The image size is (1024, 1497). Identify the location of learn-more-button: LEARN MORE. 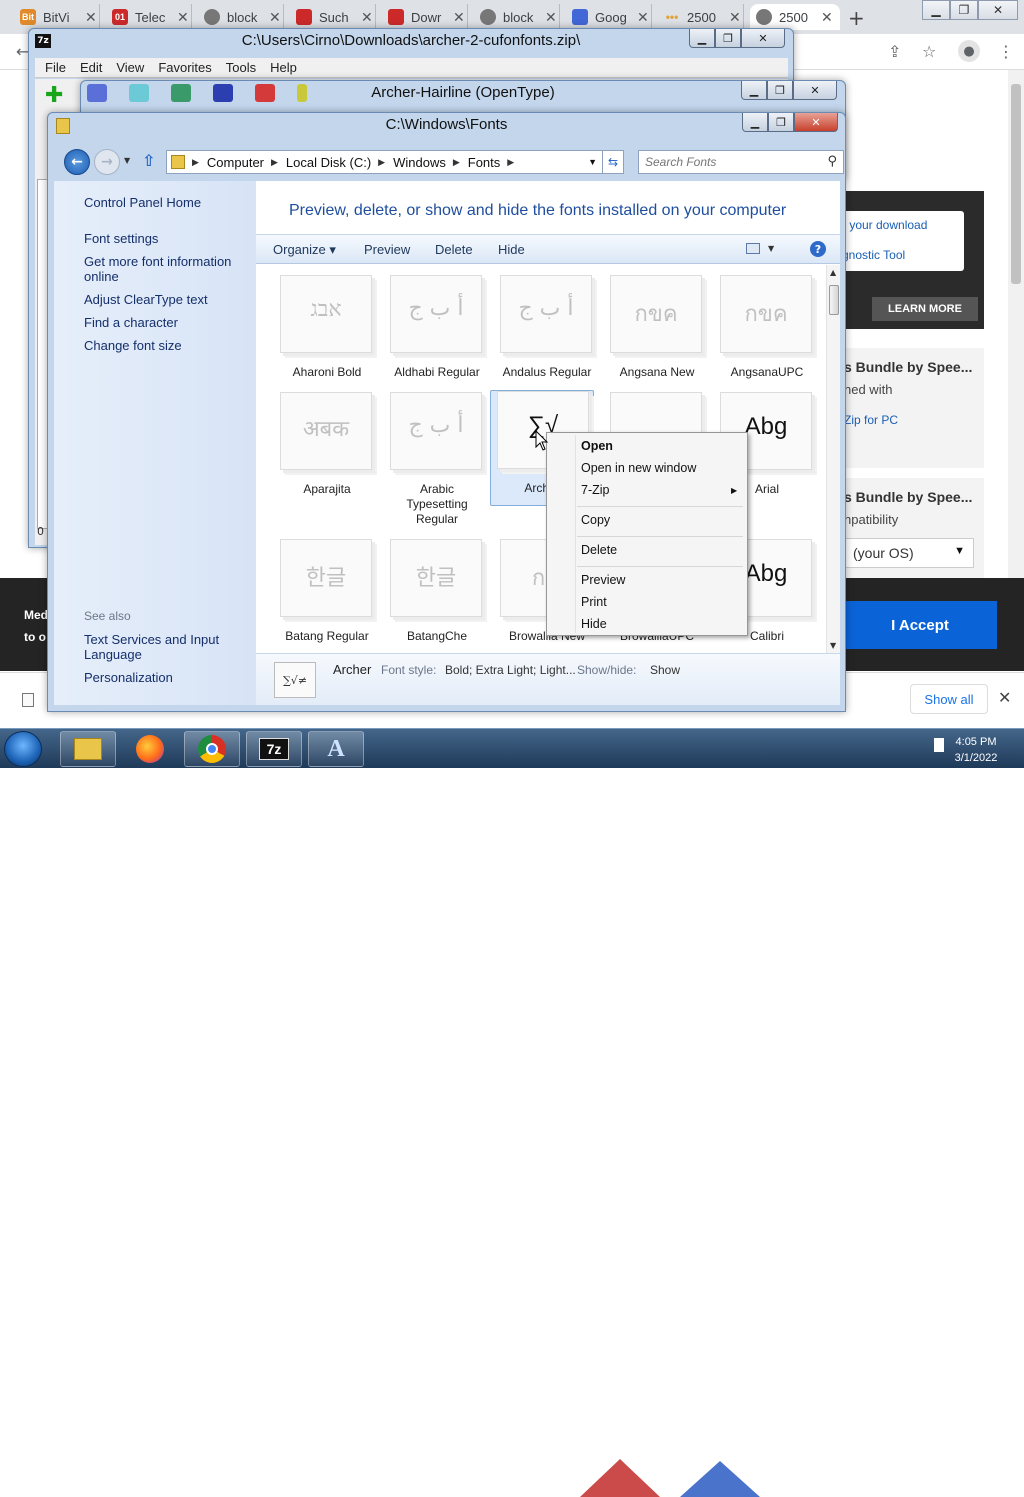
(925, 309).